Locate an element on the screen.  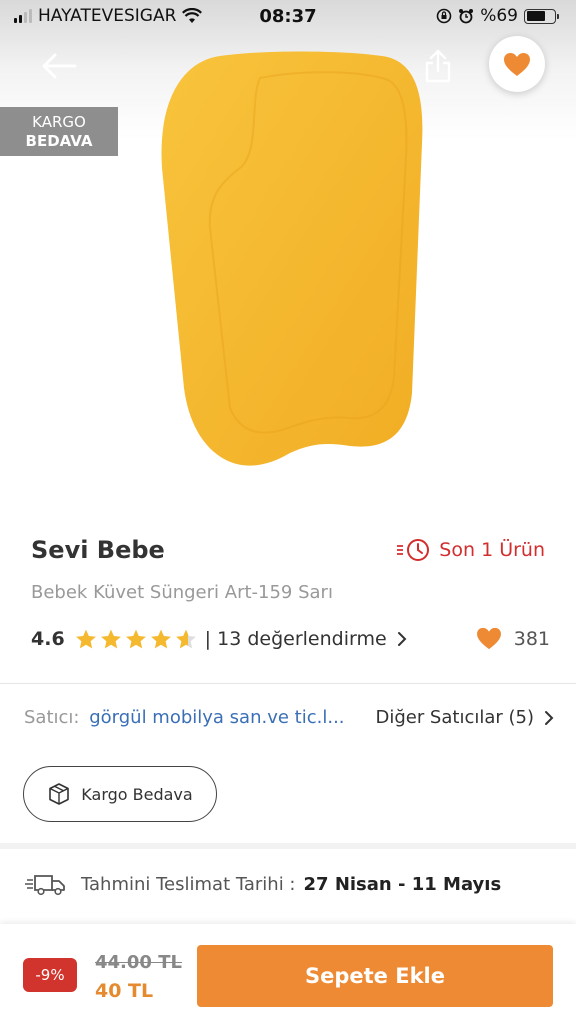
status-left: HAYATEVESIGAR is located at coordinates (108, 16).